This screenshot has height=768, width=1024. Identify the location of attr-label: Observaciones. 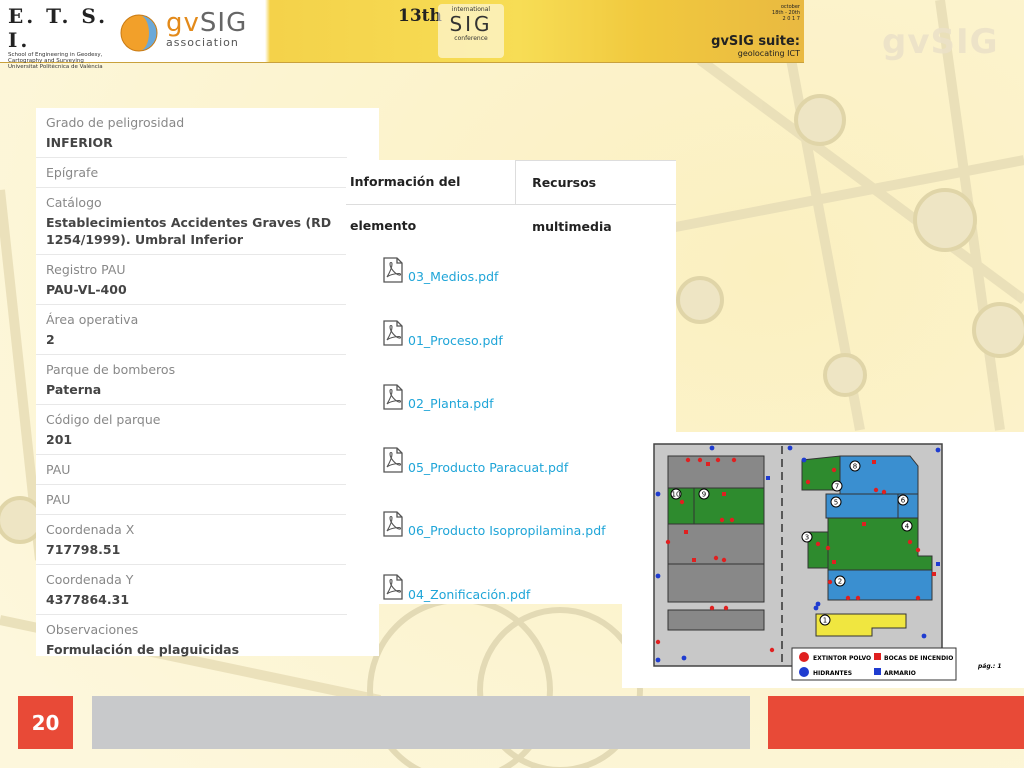
(92, 629).